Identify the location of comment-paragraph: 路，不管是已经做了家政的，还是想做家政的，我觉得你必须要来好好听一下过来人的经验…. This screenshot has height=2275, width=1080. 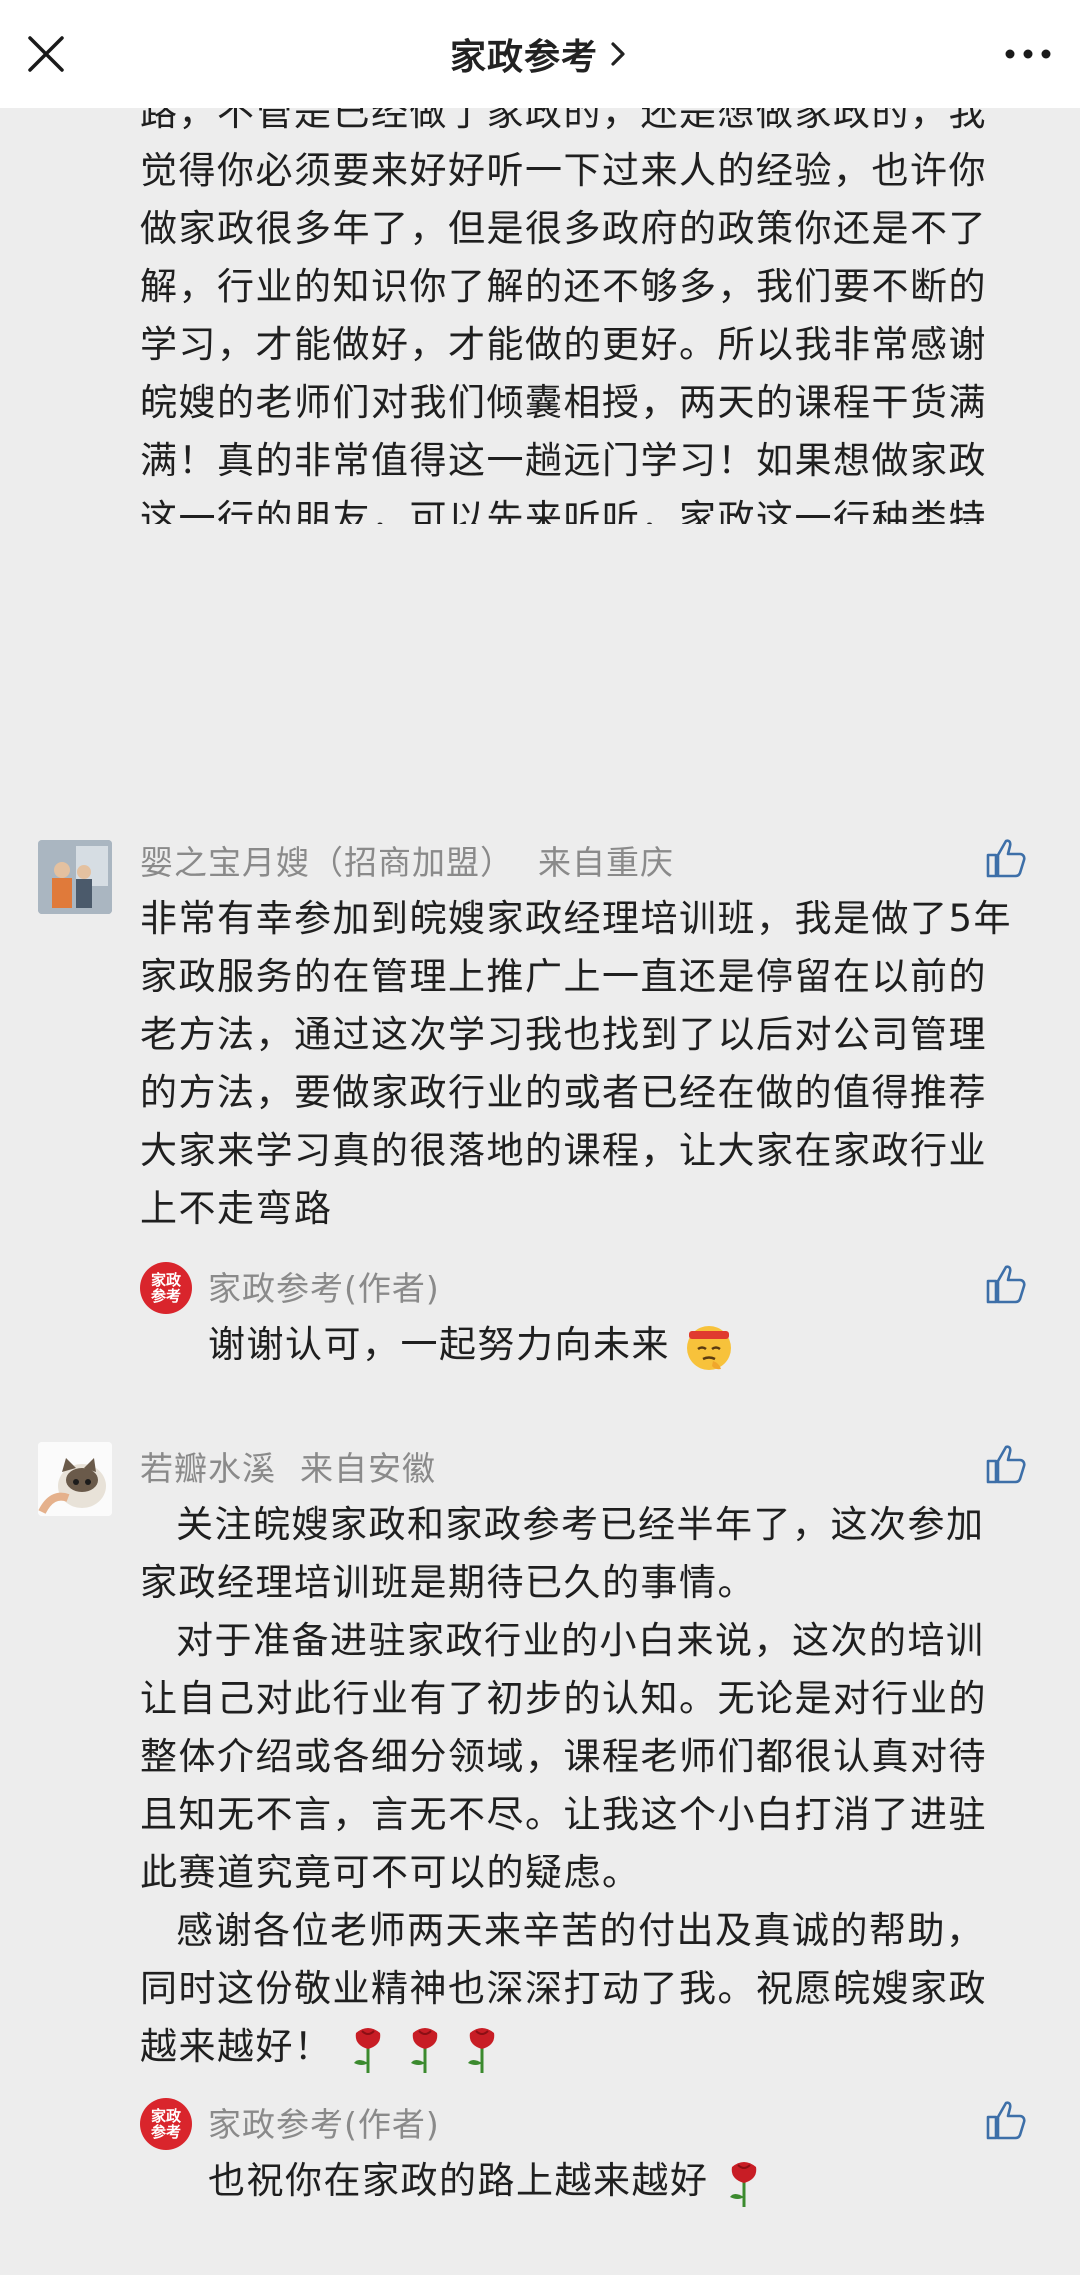
(563, 307).